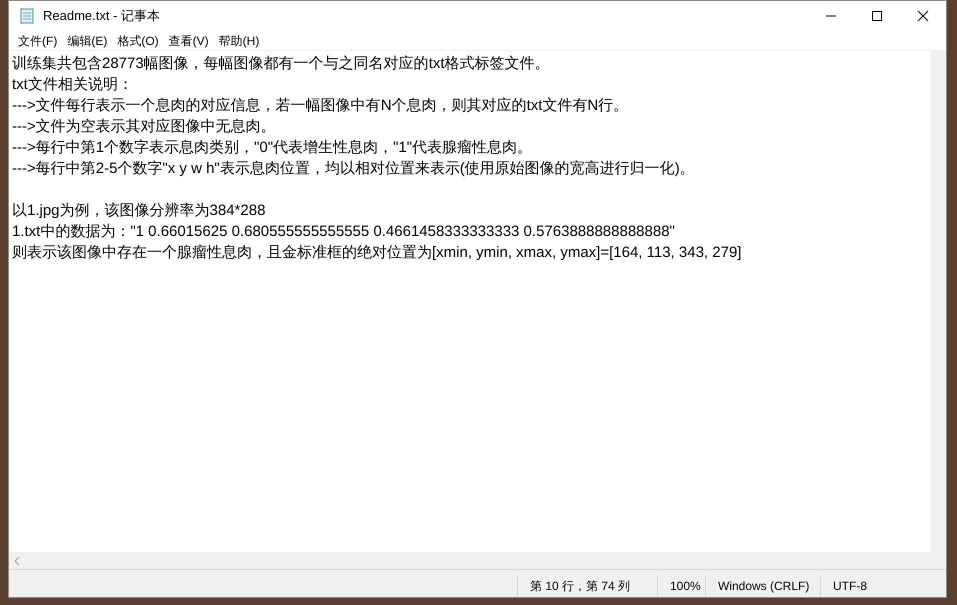 The image size is (957, 605). Describe the element at coordinates (580, 586) in the screenshot. I see `status-text: 第 10 行，第 74 列` at that location.